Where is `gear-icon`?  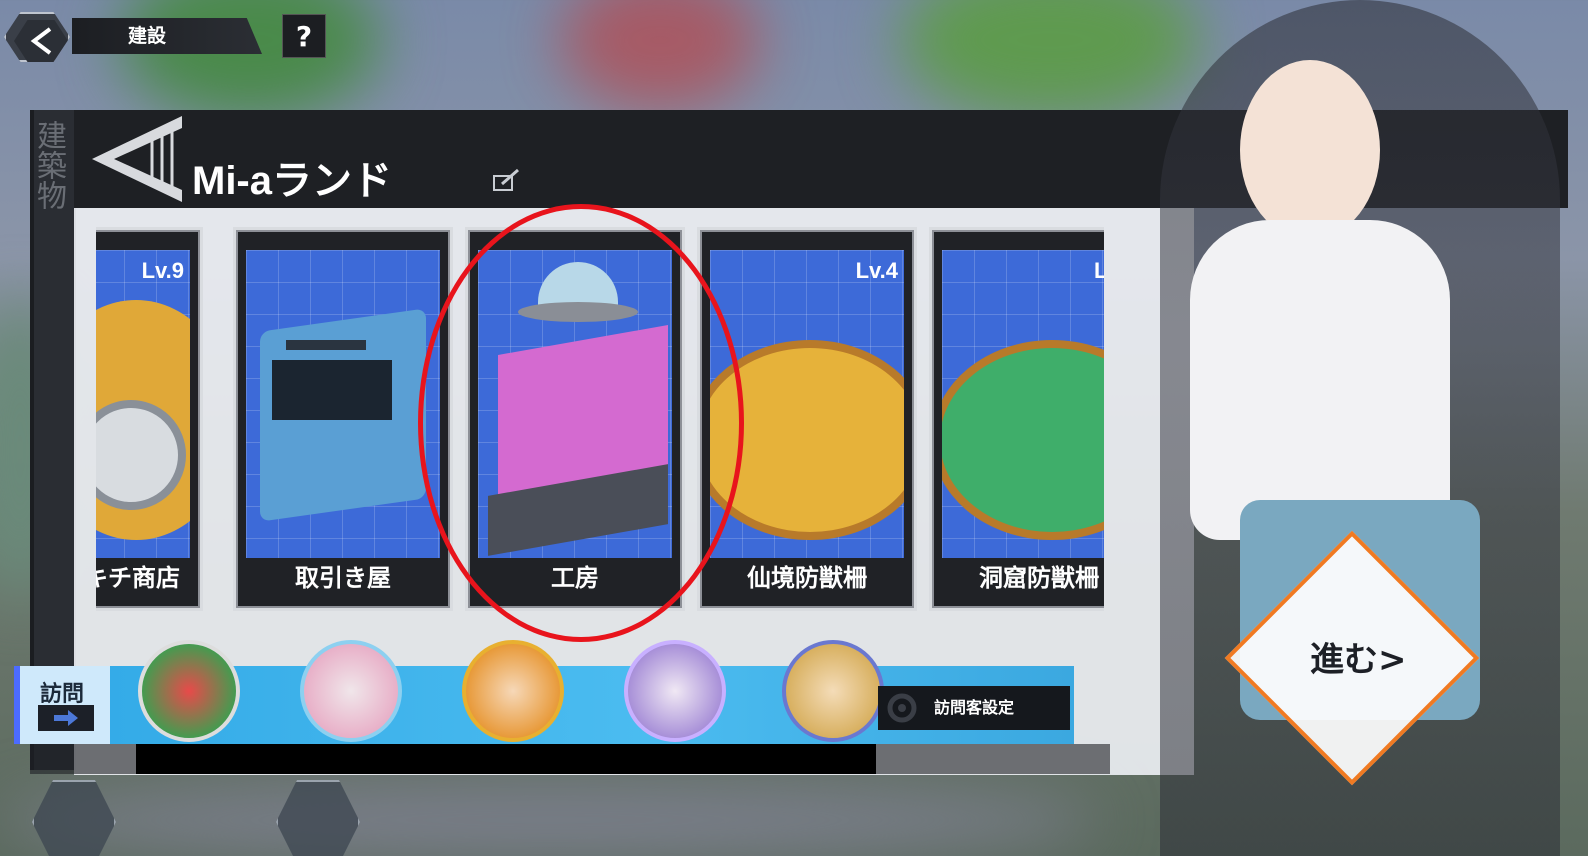
gear-icon is located at coordinates (902, 708).